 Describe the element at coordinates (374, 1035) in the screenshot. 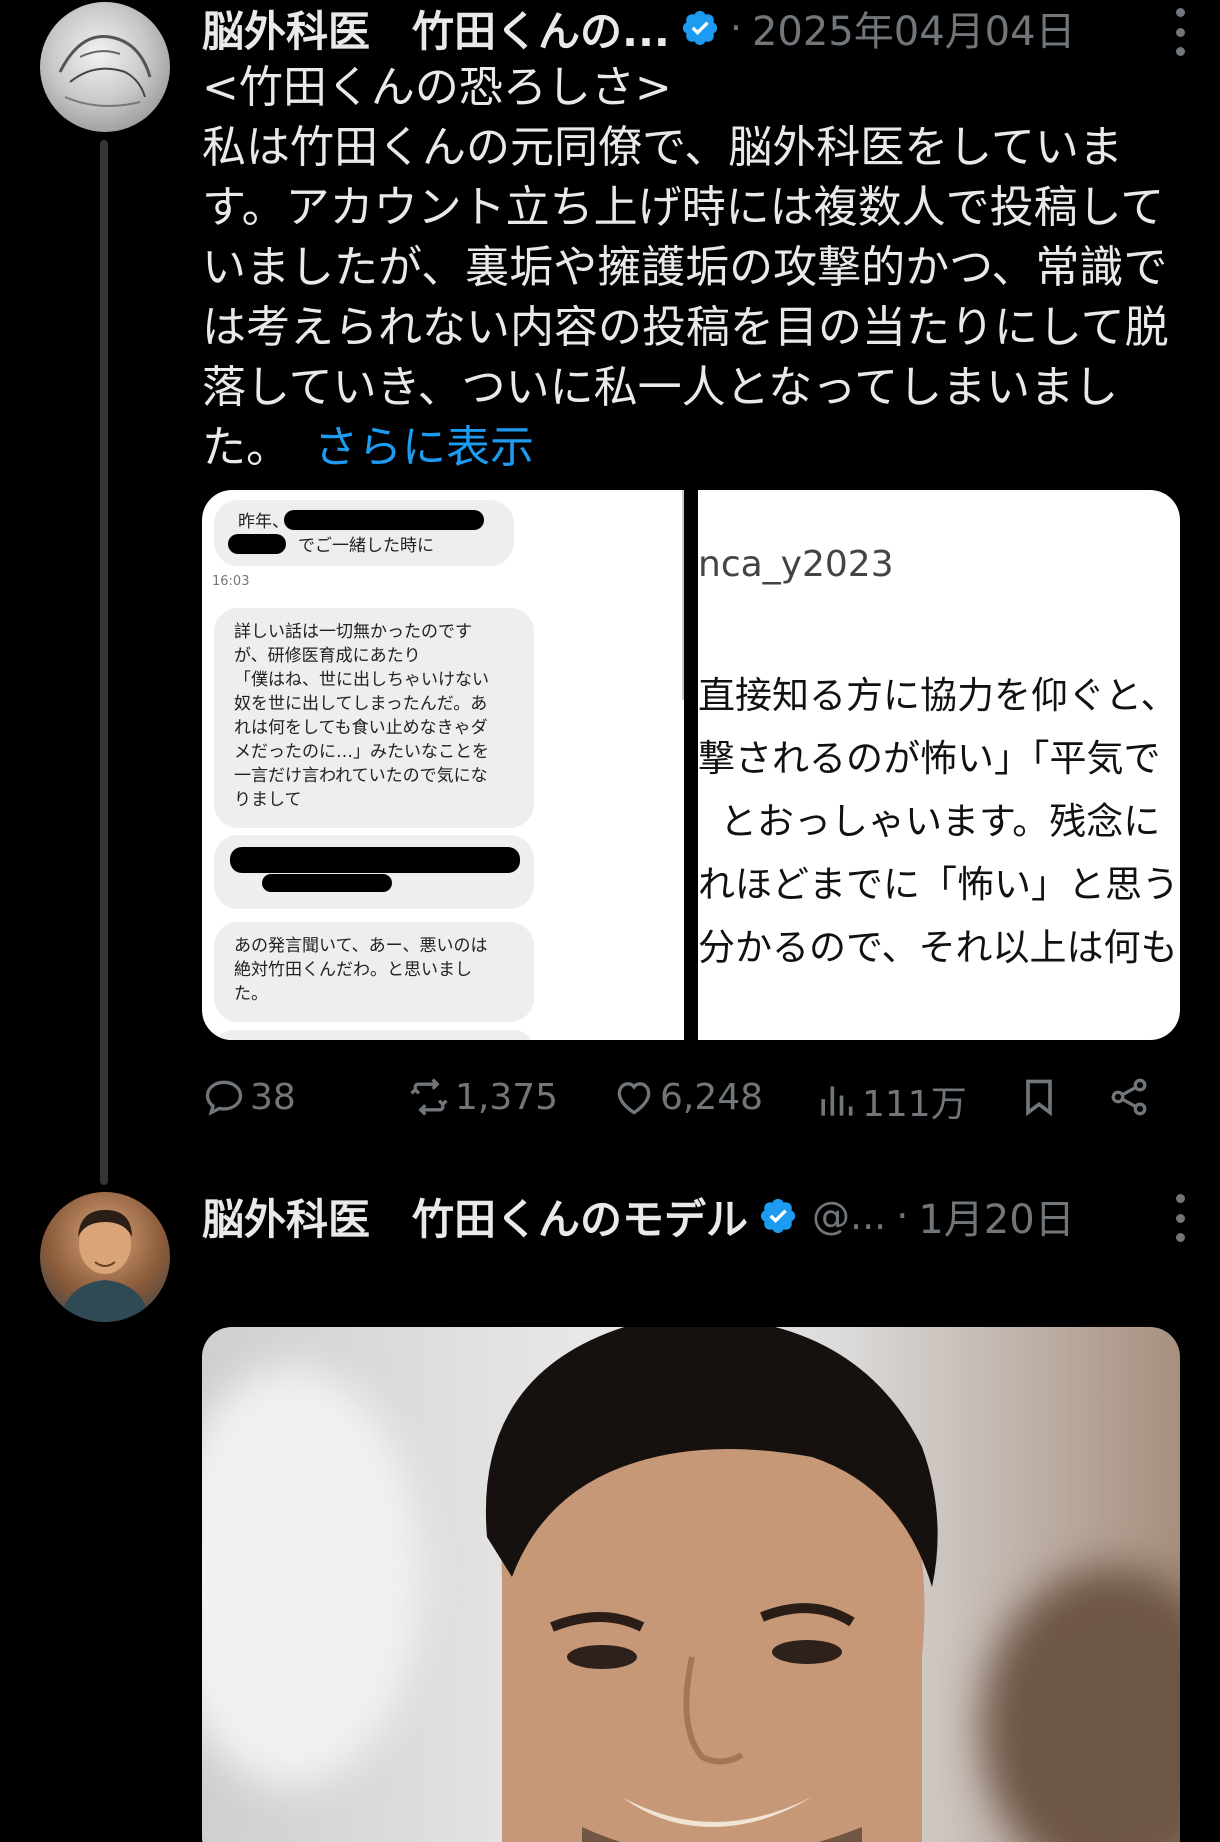

I see `chat-bubble` at that location.